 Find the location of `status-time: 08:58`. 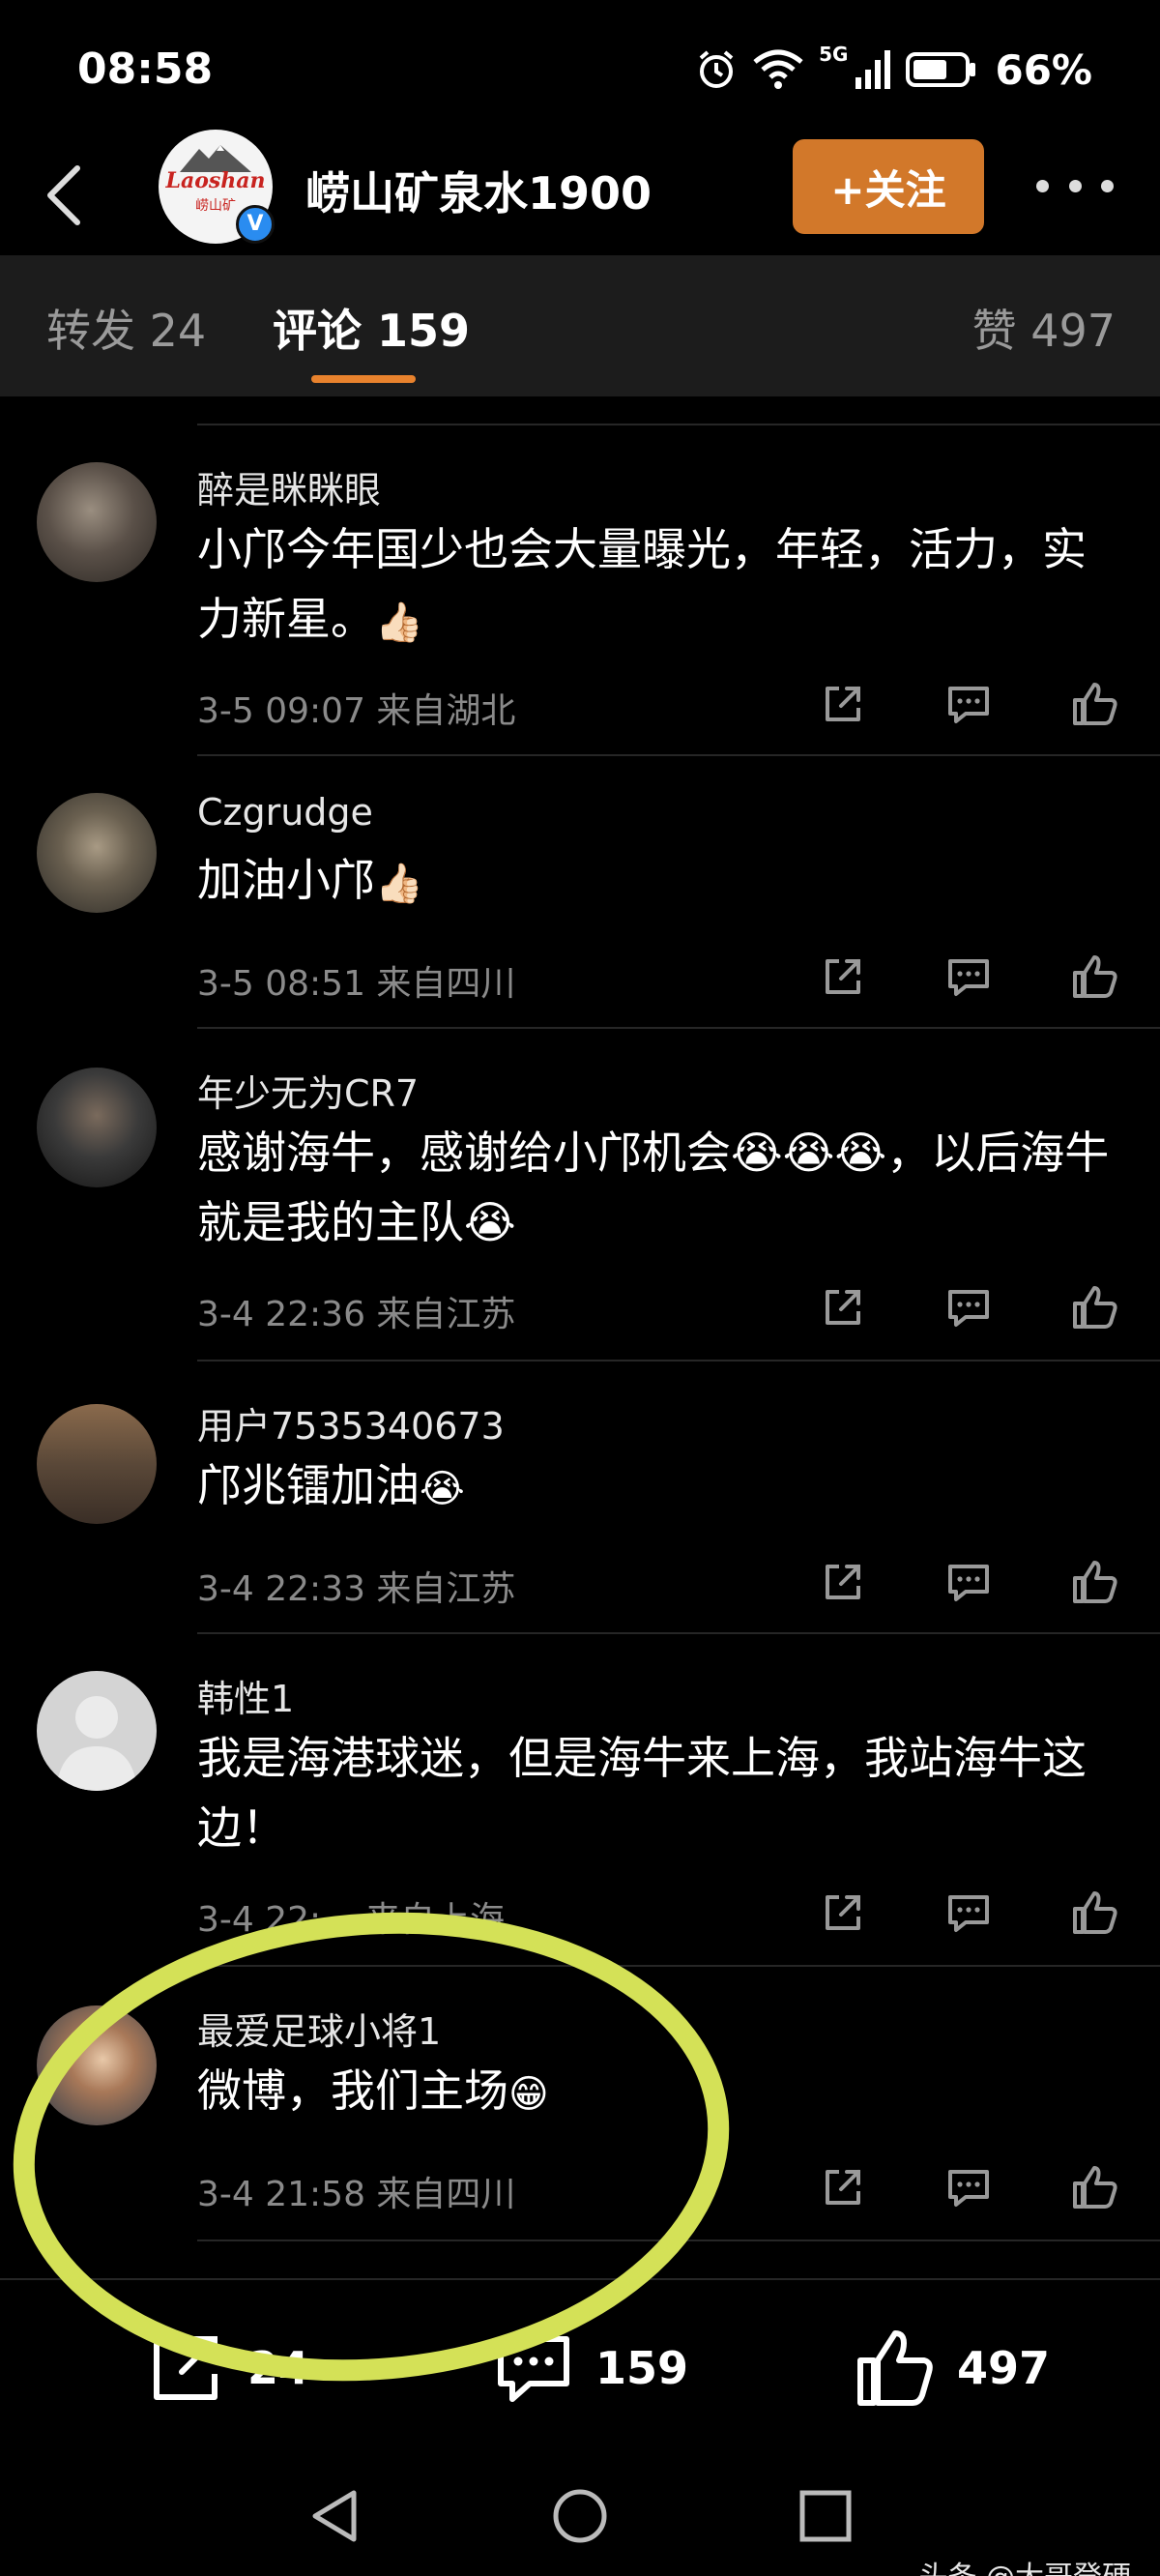

status-time: 08:58 is located at coordinates (145, 69).